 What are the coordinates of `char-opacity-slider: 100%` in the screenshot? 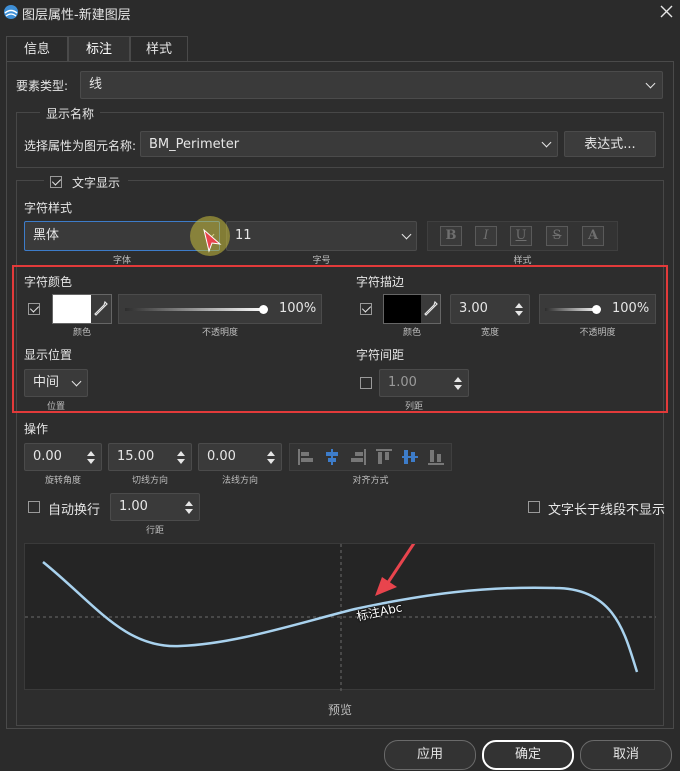 It's located at (220, 309).